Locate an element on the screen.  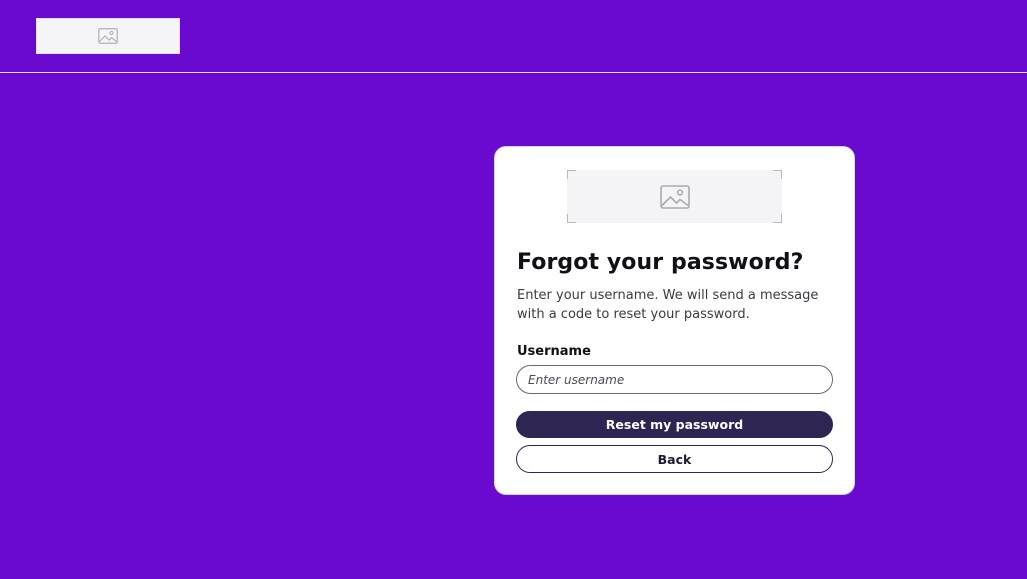
username-label: Username is located at coordinates (554, 351).